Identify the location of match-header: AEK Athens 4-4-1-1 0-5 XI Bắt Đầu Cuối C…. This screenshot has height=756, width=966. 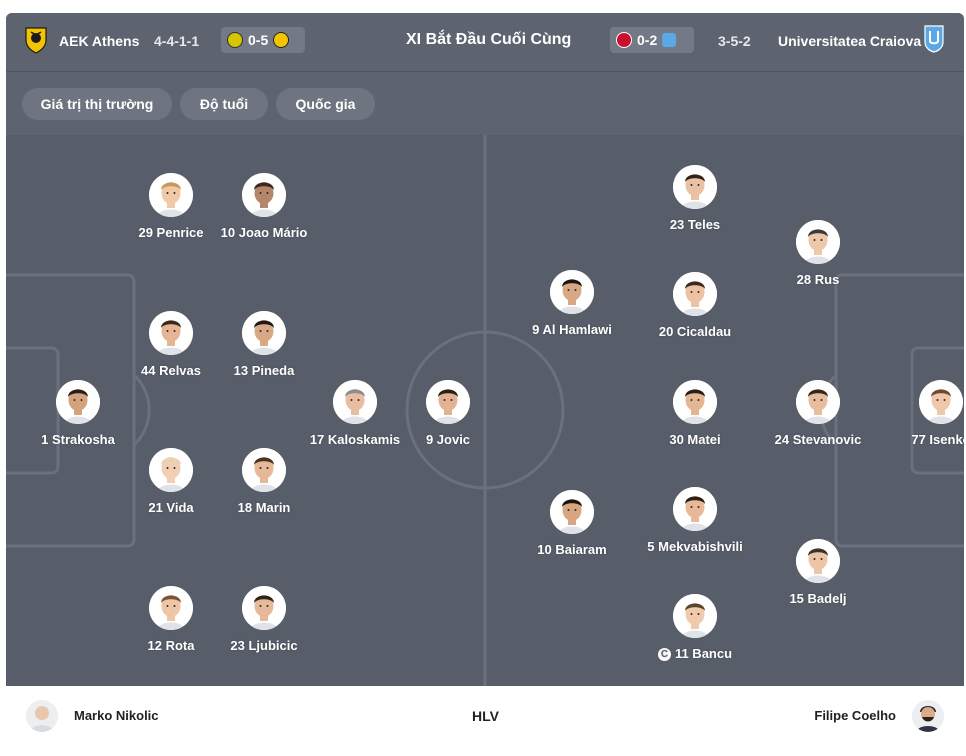
(485, 42).